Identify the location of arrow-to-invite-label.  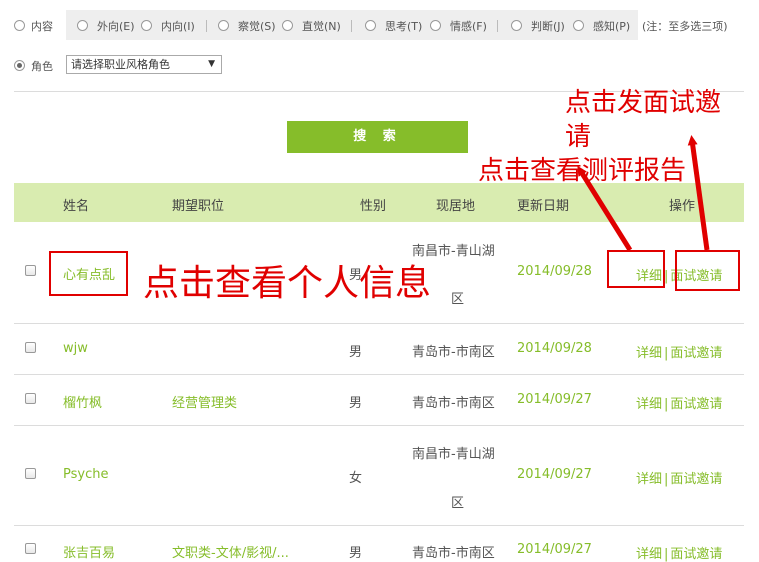
(698, 193).